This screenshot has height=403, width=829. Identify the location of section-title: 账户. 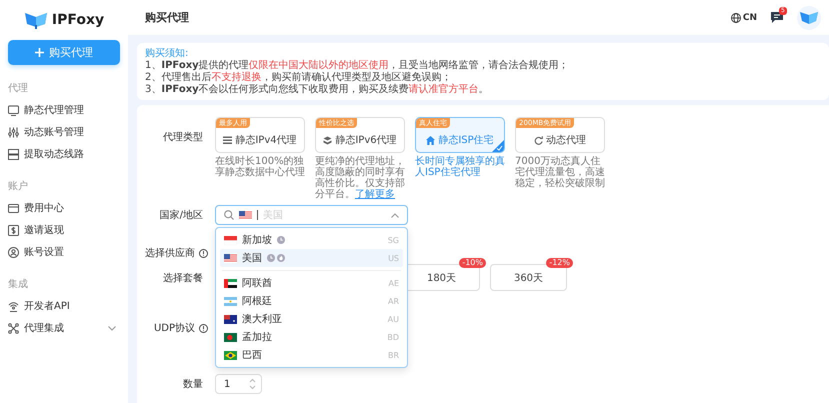
(18, 187).